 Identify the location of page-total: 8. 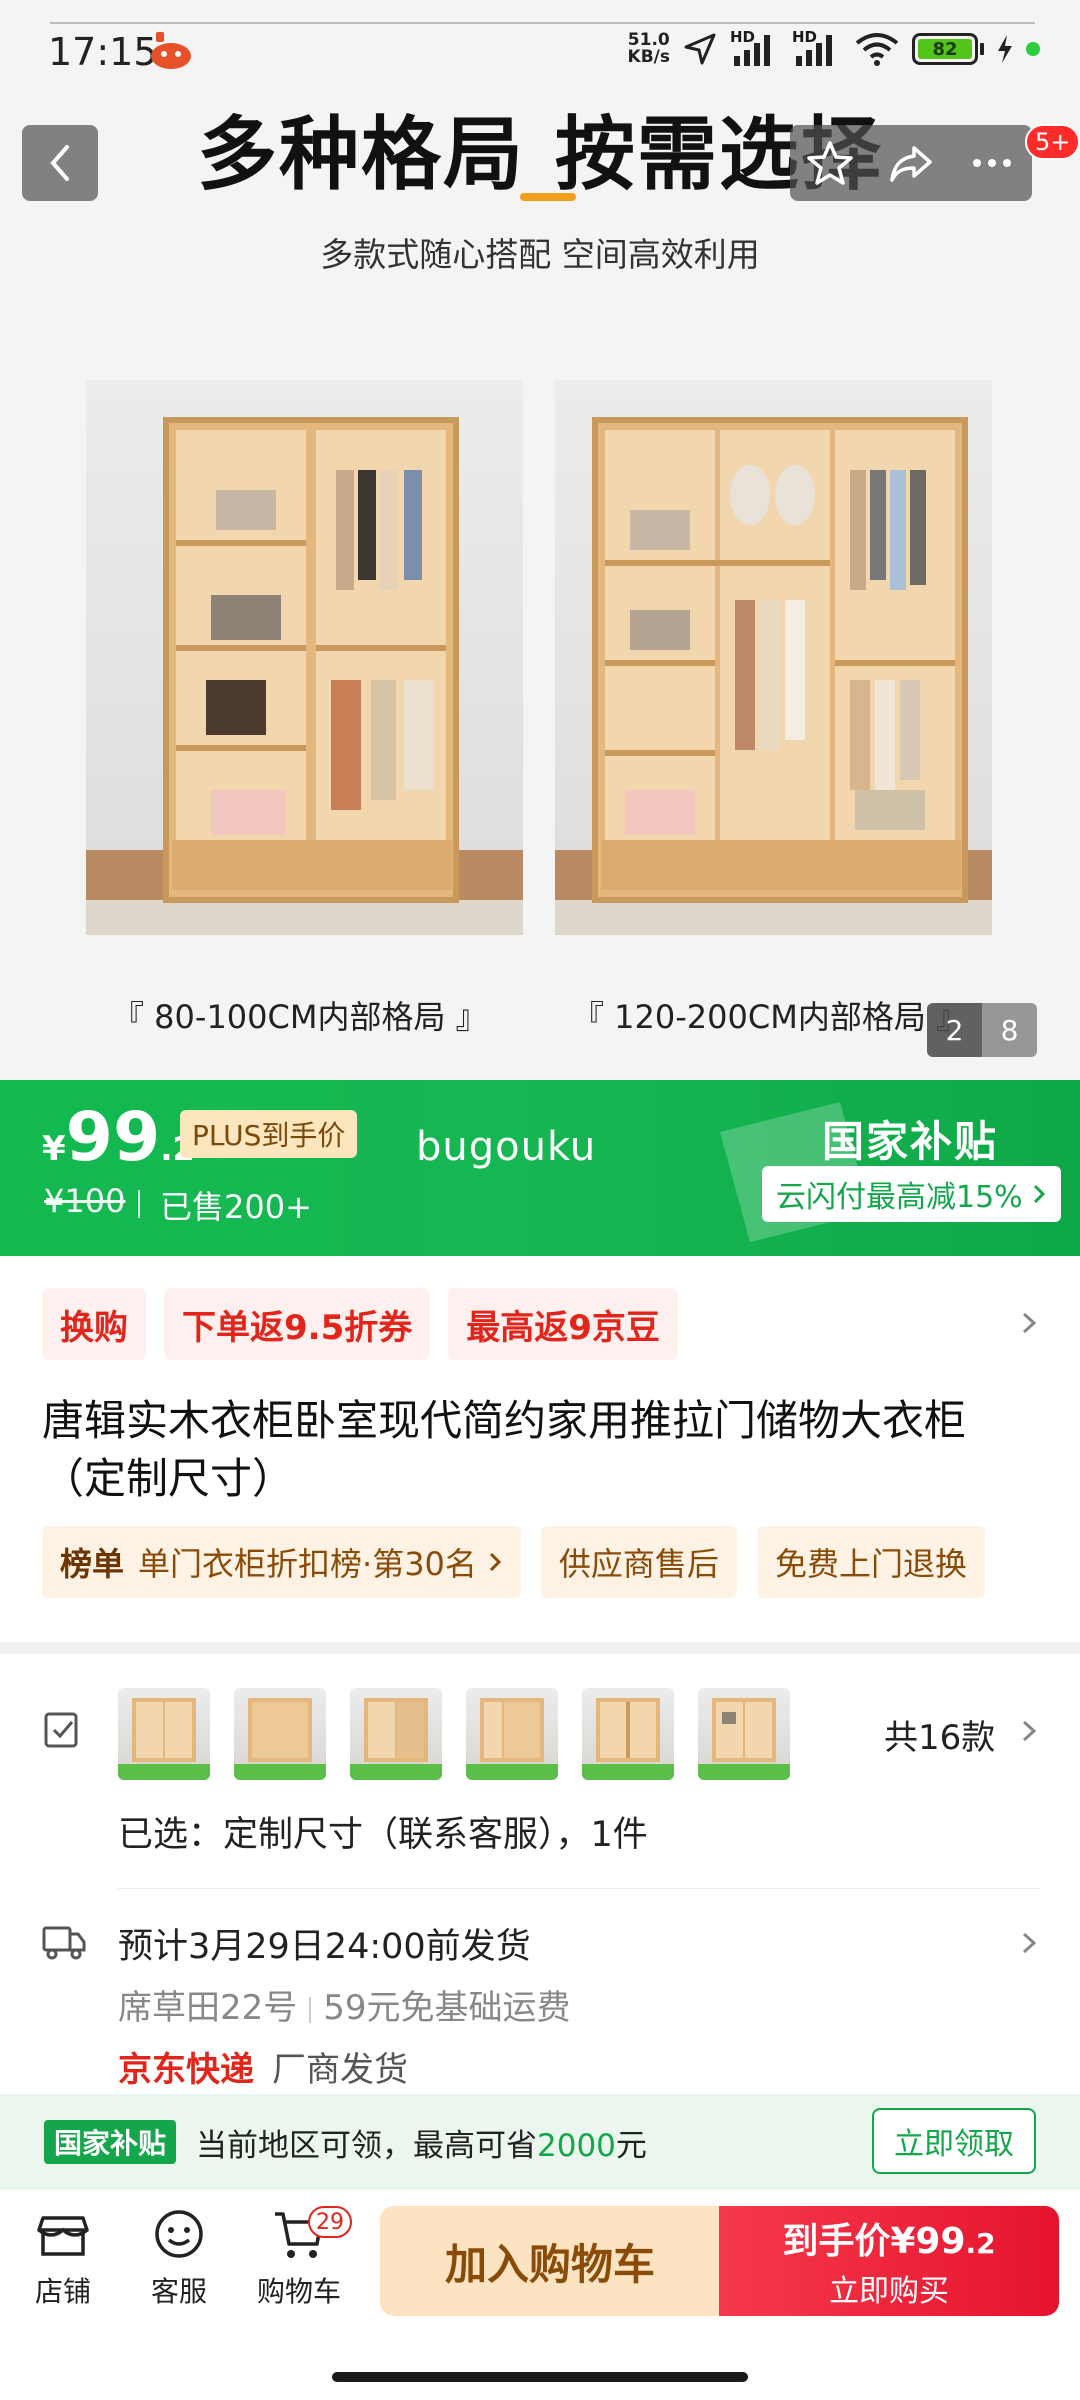
(1009, 1030).